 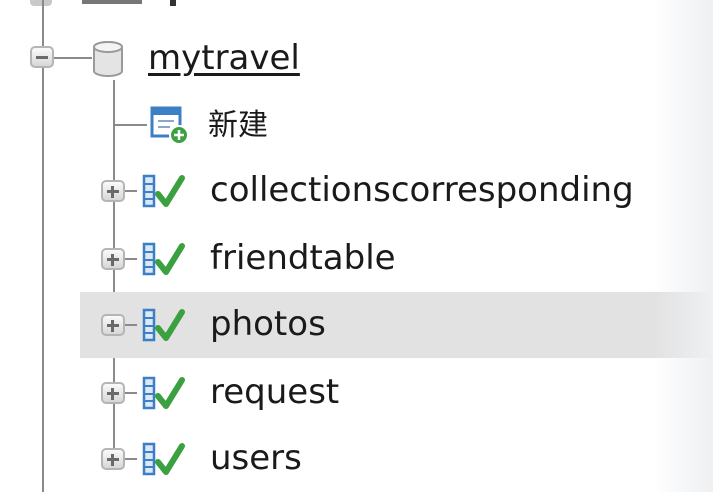 What do you see at coordinates (130, 5) in the screenshot?
I see `previous-node-fragment` at bounding box center [130, 5].